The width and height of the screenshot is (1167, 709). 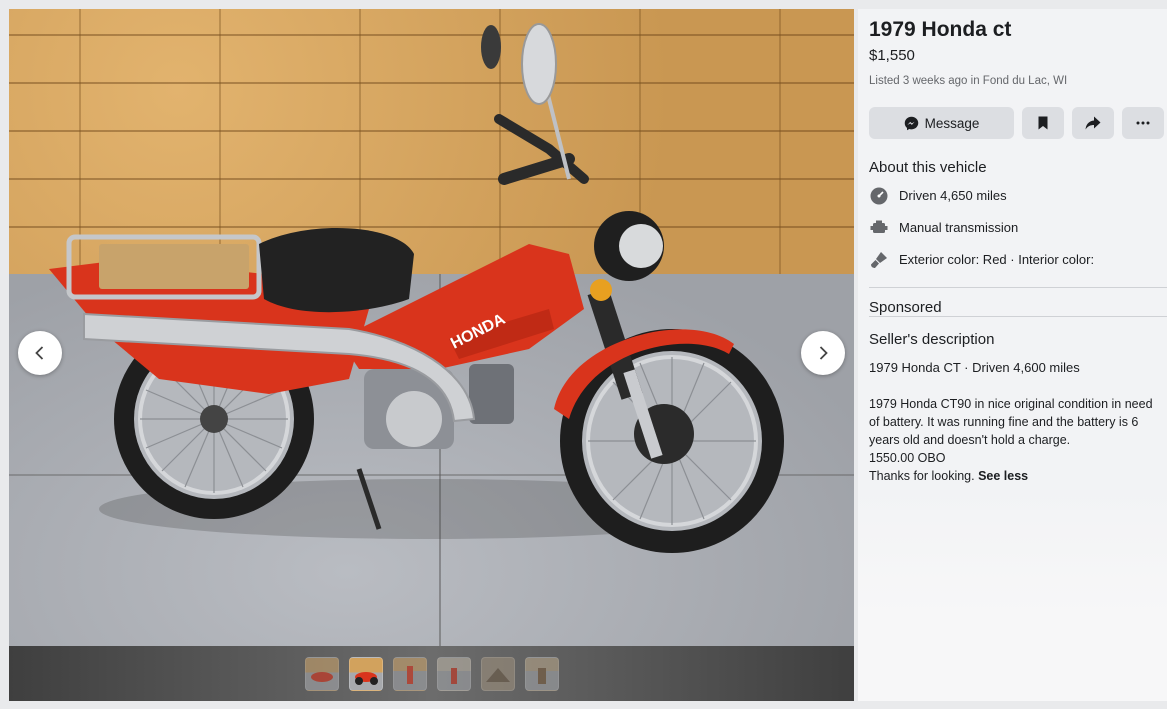 What do you see at coordinates (1003, 476) in the screenshot?
I see `see-less-link: See less` at bounding box center [1003, 476].